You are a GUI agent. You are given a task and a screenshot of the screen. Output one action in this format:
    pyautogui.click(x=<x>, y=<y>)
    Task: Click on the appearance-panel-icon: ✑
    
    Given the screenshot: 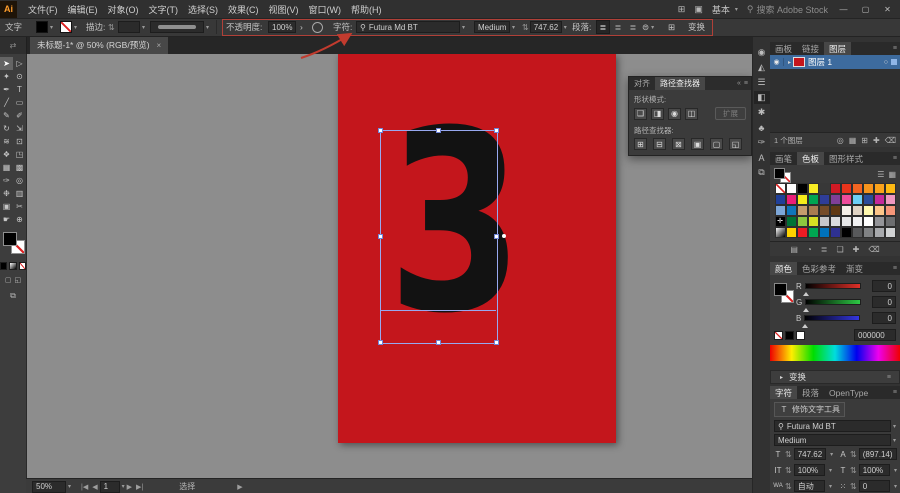 What is the action you would take?
    pyautogui.click(x=762, y=142)
    